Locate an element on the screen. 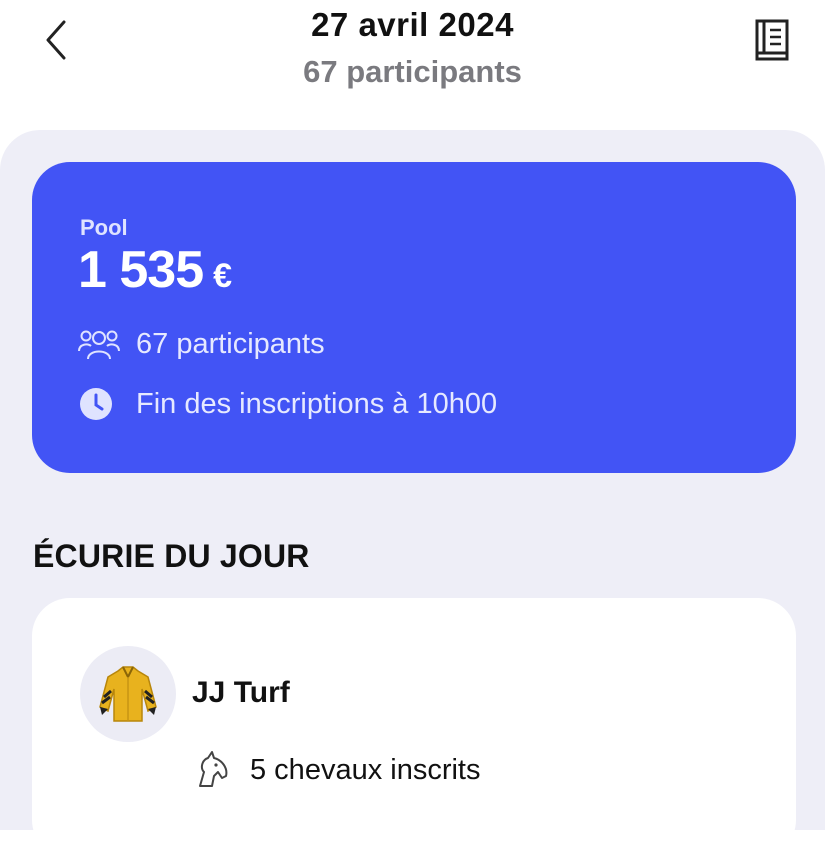 This screenshot has height=858, width=825. horse-head-icon is located at coordinates (212, 770).